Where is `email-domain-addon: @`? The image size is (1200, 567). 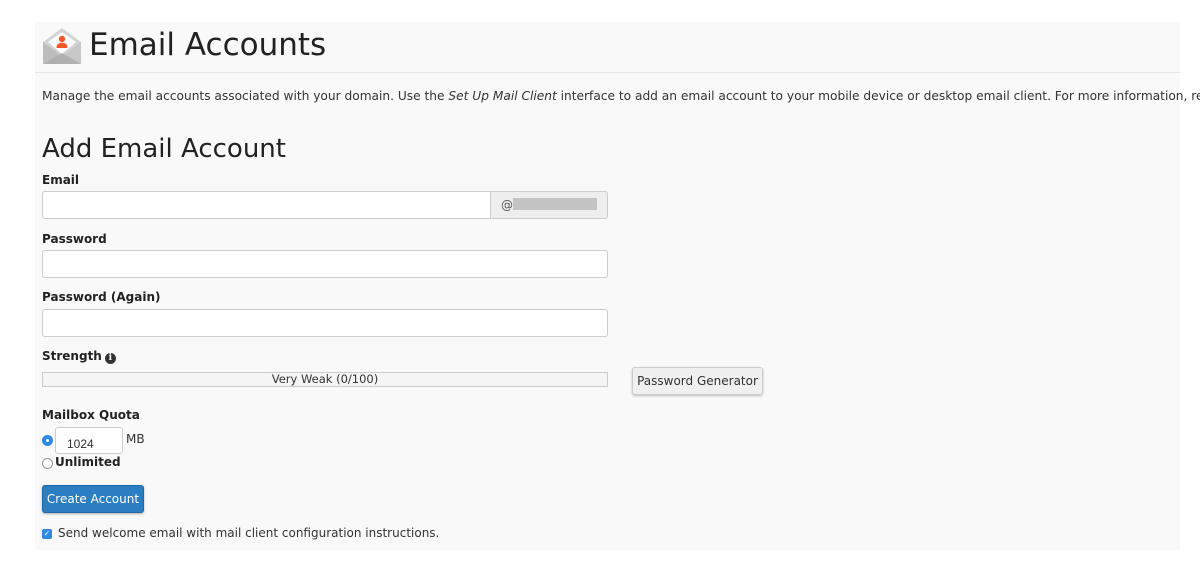 email-domain-addon: @ is located at coordinates (549, 205).